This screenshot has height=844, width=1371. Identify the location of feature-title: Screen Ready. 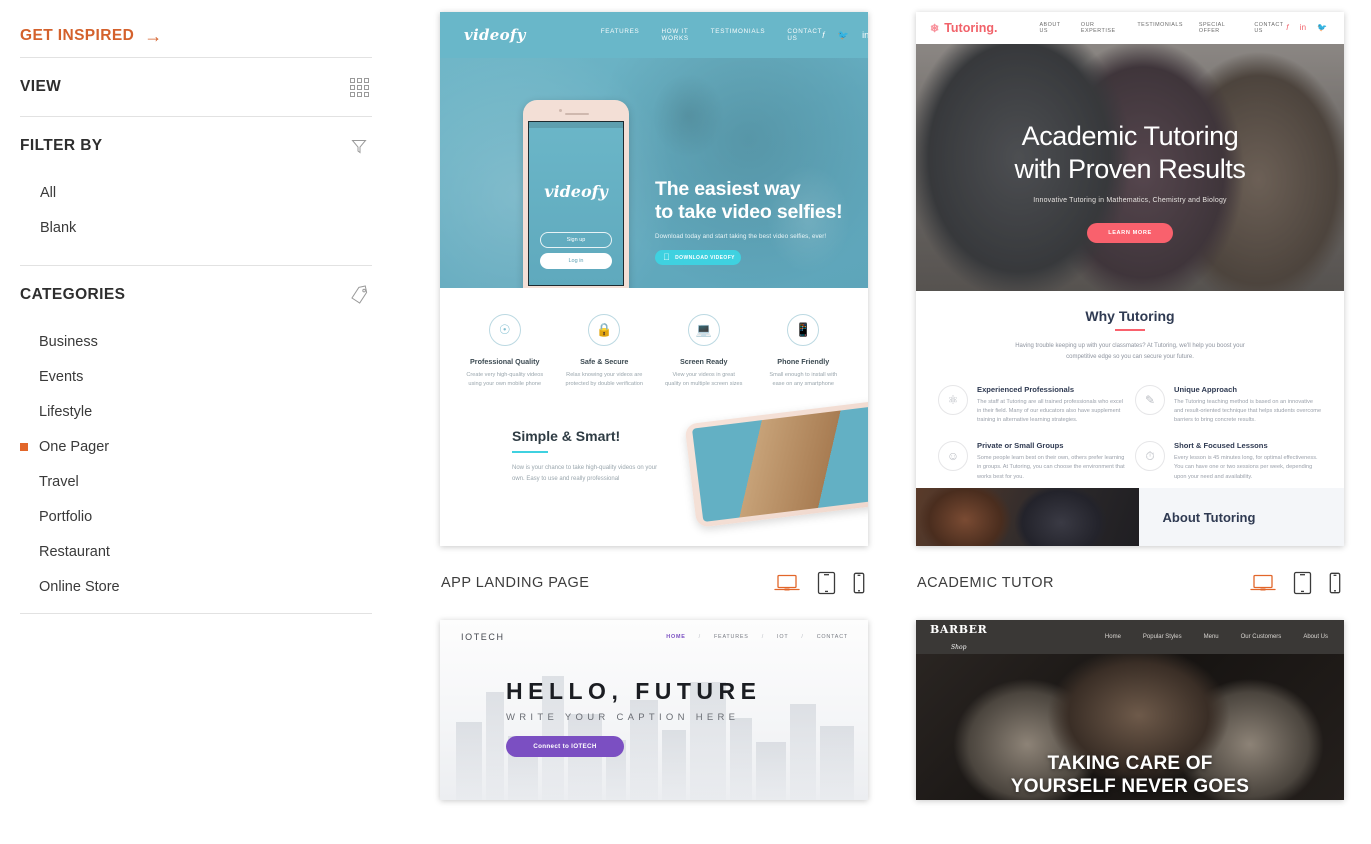
(703, 361).